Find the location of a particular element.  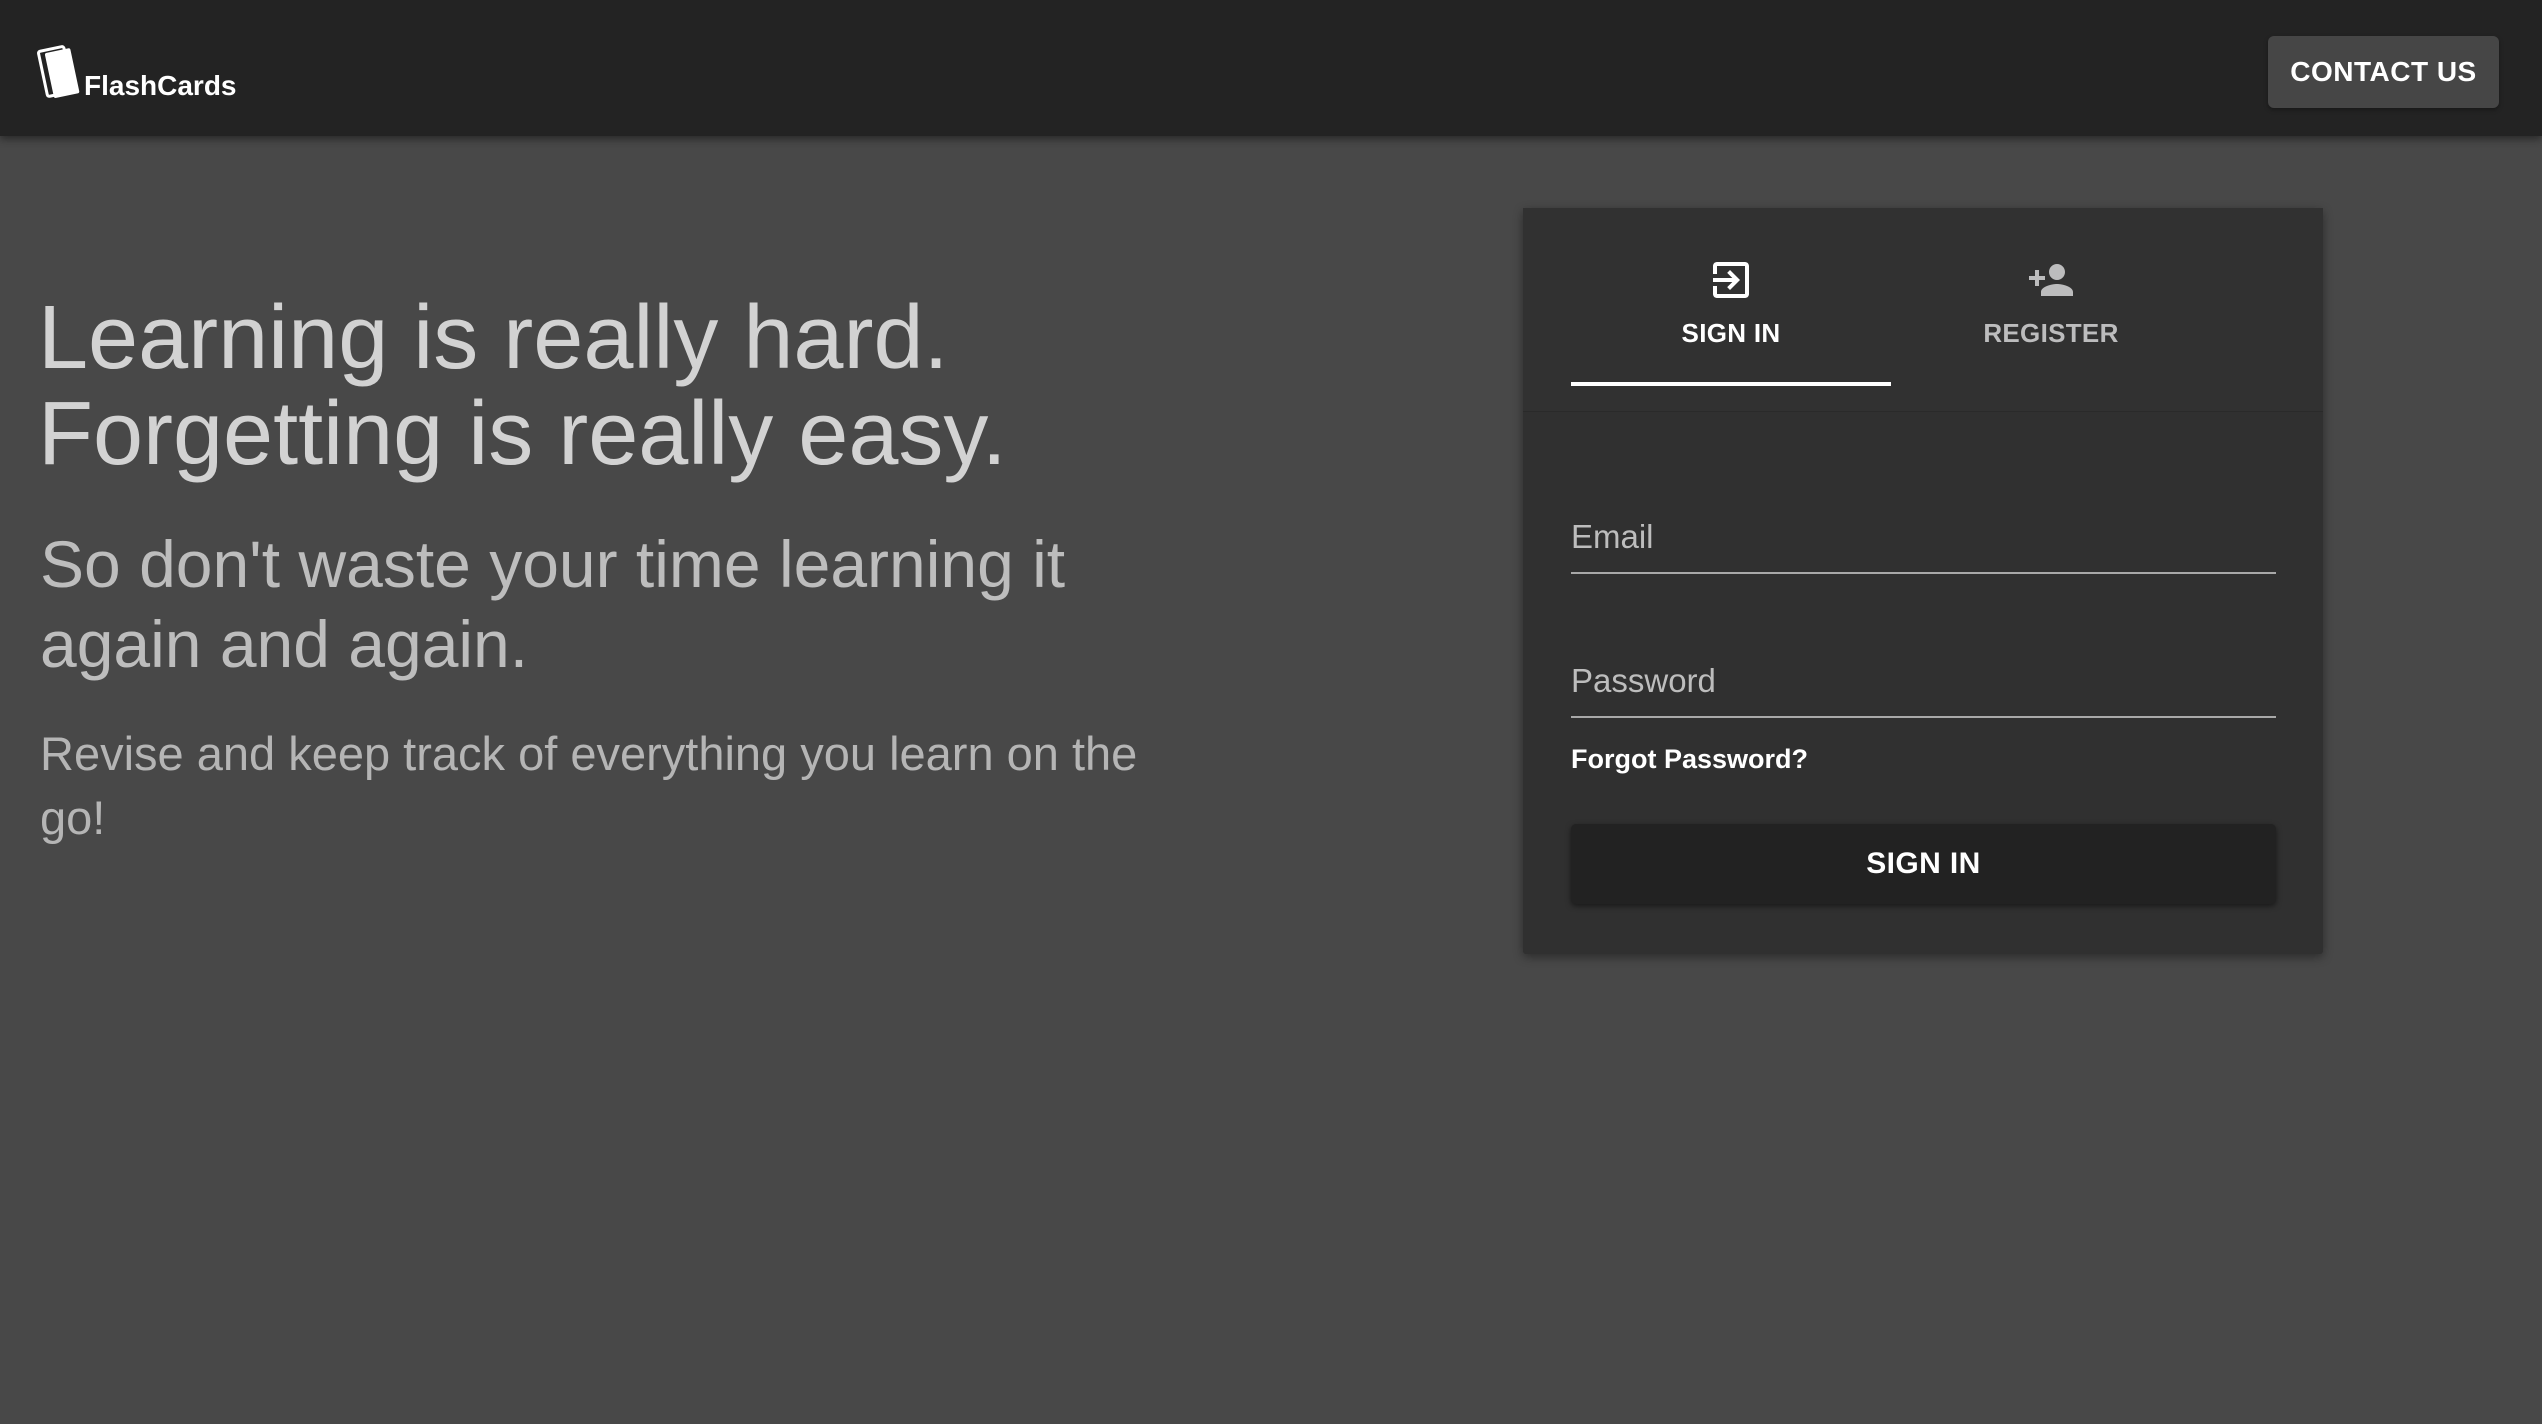

hero-headline-line-1: Learning is really hard. is located at coordinates (493, 338).